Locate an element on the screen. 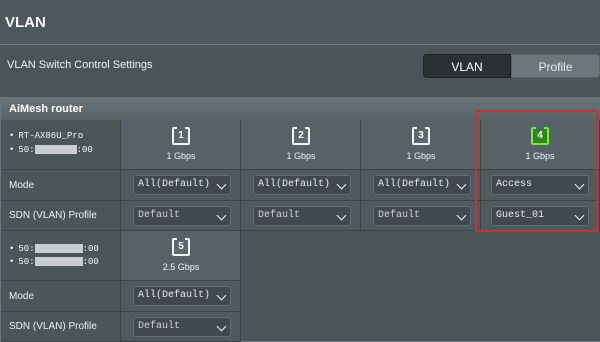  router2-mac2-redacted is located at coordinates (58, 262).